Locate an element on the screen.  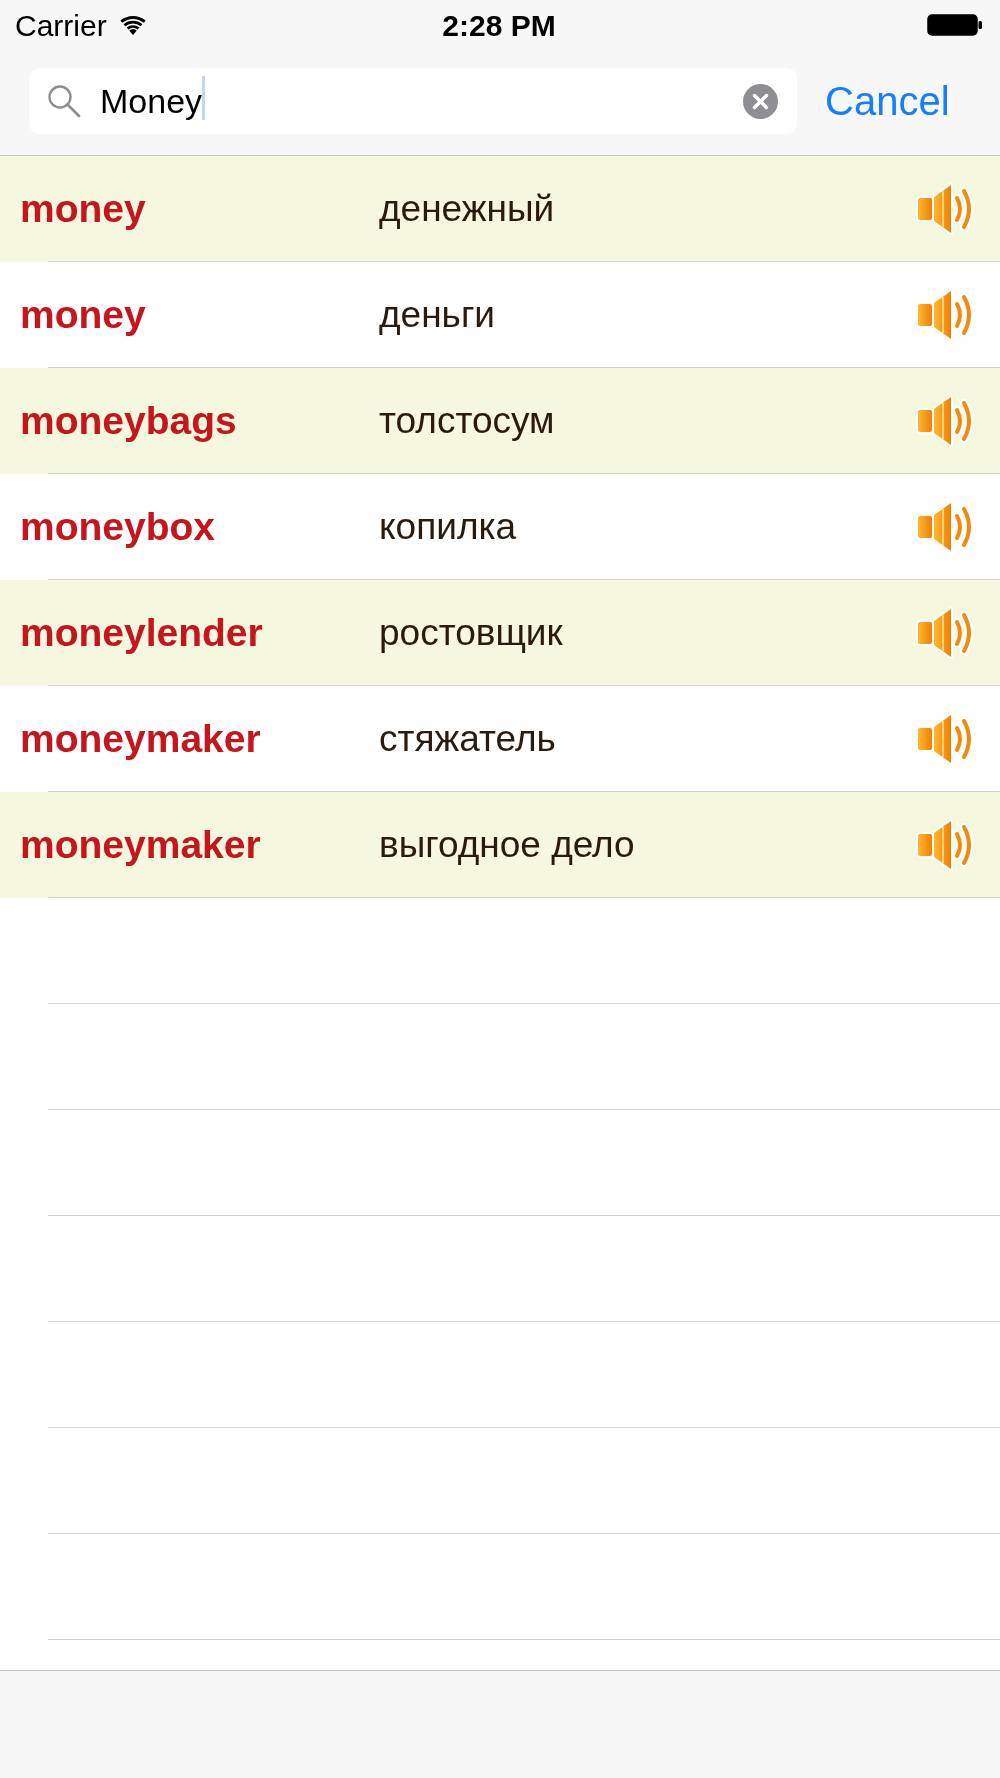
search-text: Money is located at coordinates (151, 101).